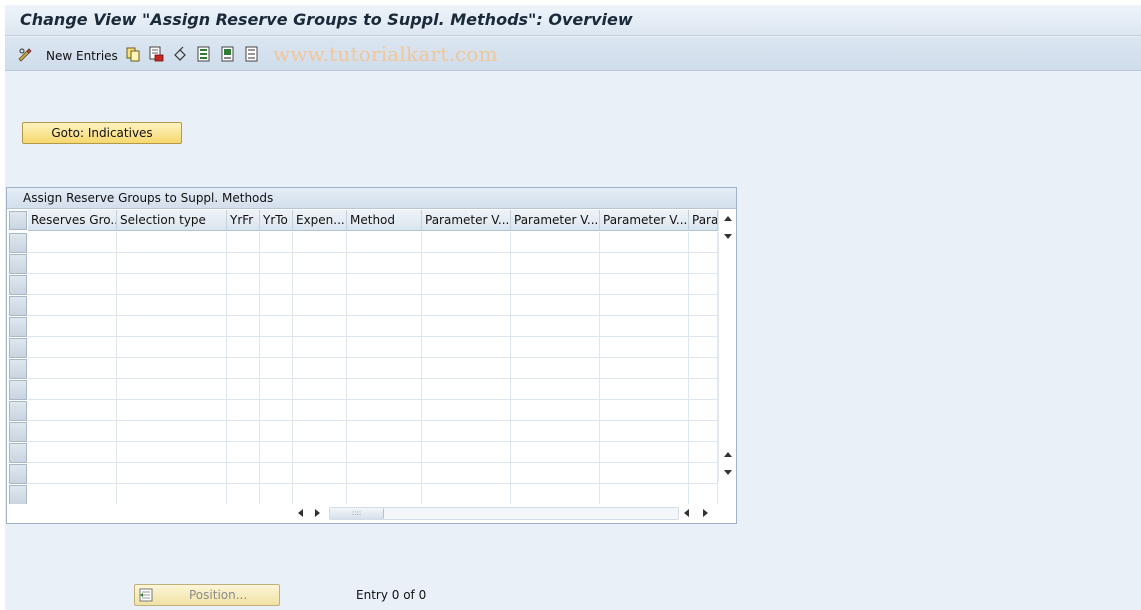 This screenshot has height=610, width=1141. I want to click on select-all-rows-button, so click(18, 220).